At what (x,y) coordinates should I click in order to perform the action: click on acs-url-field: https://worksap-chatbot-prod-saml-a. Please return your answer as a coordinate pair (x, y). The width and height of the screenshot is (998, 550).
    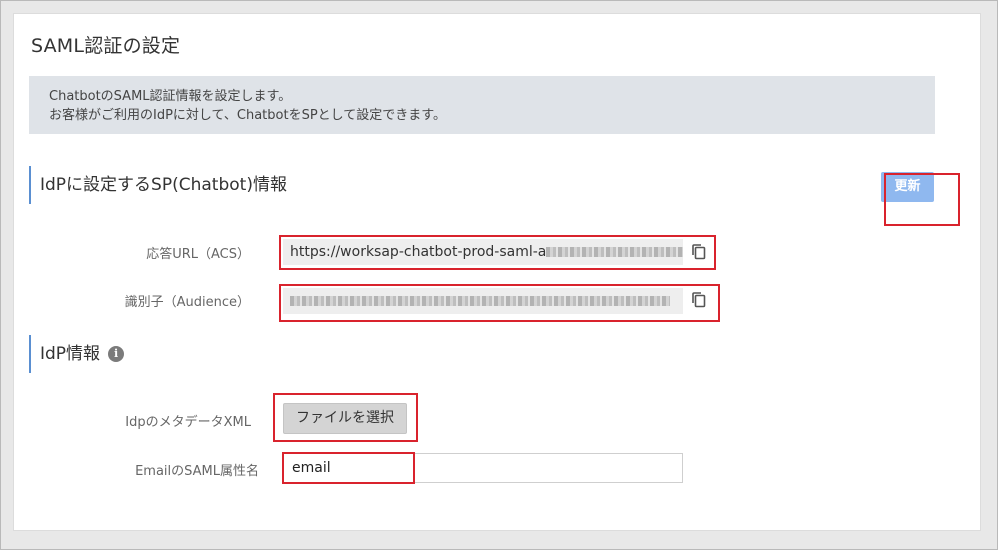
    Looking at the image, I should click on (483, 252).